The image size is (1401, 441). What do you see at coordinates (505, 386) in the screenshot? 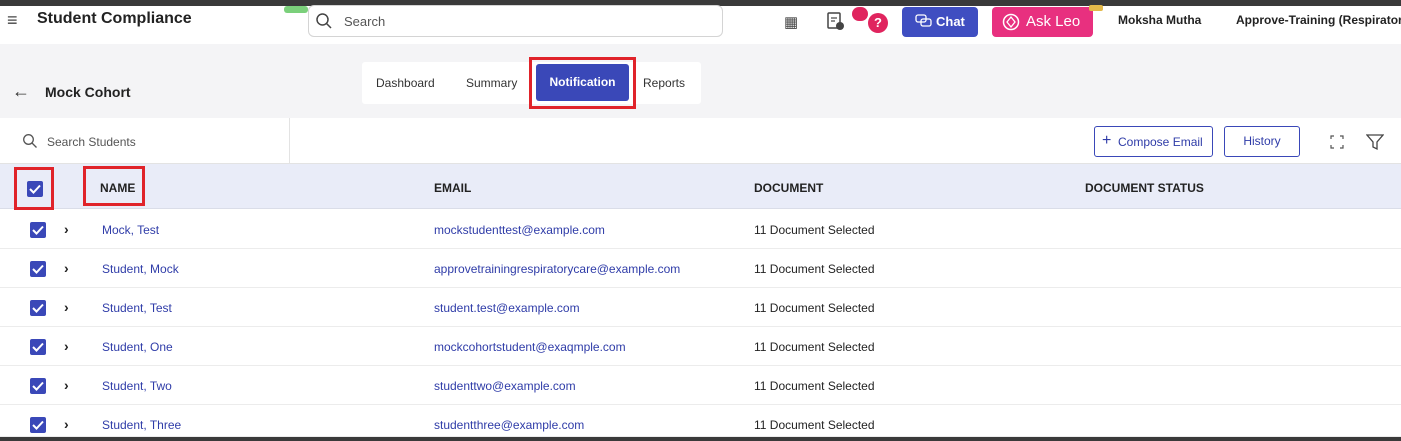
I see `student-email: studenttwo@example.com` at bounding box center [505, 386].